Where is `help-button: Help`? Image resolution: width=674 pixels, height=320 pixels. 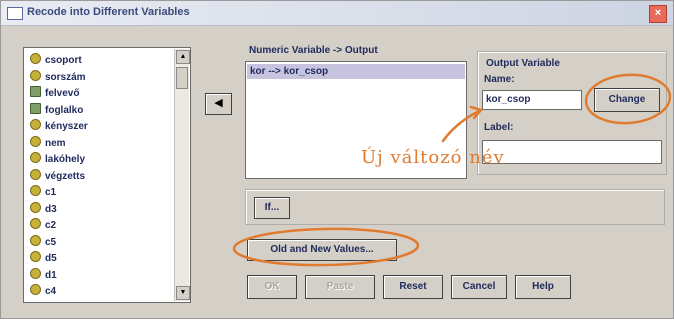 help-button: Help is located at coordinates (543, 287).